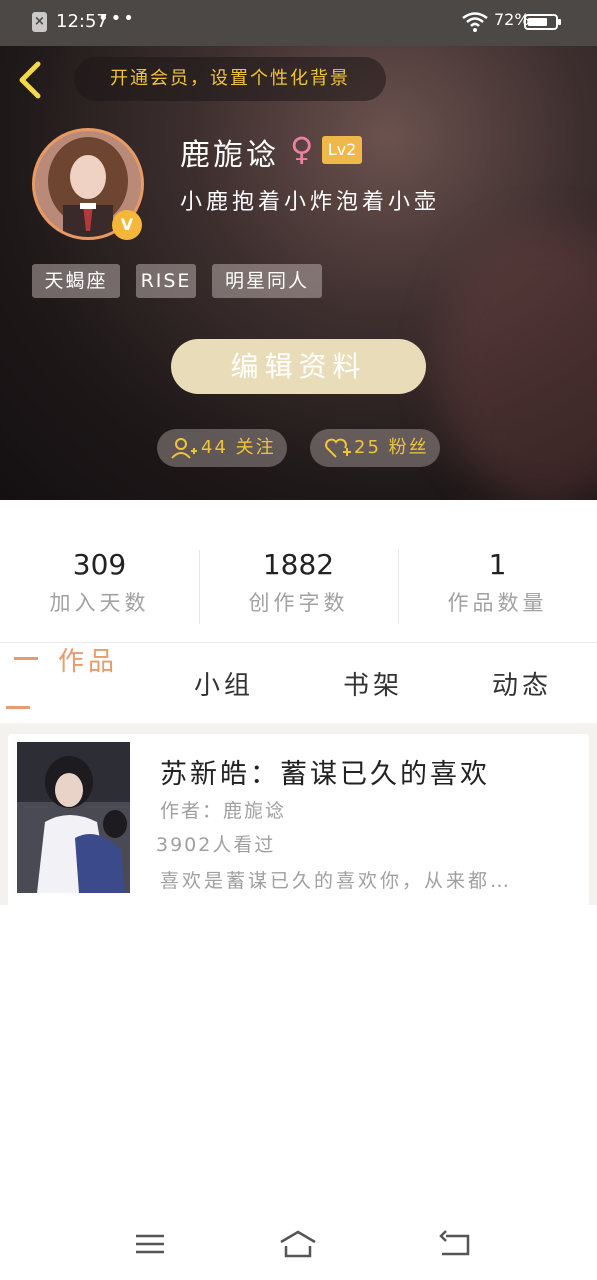 Image resolution: width=597 pixels, height=1280 pixels. What do you see at coordinates (497, 564) in the screenshot?
I see `stat-value: 1` at bounding box center [497, 564].